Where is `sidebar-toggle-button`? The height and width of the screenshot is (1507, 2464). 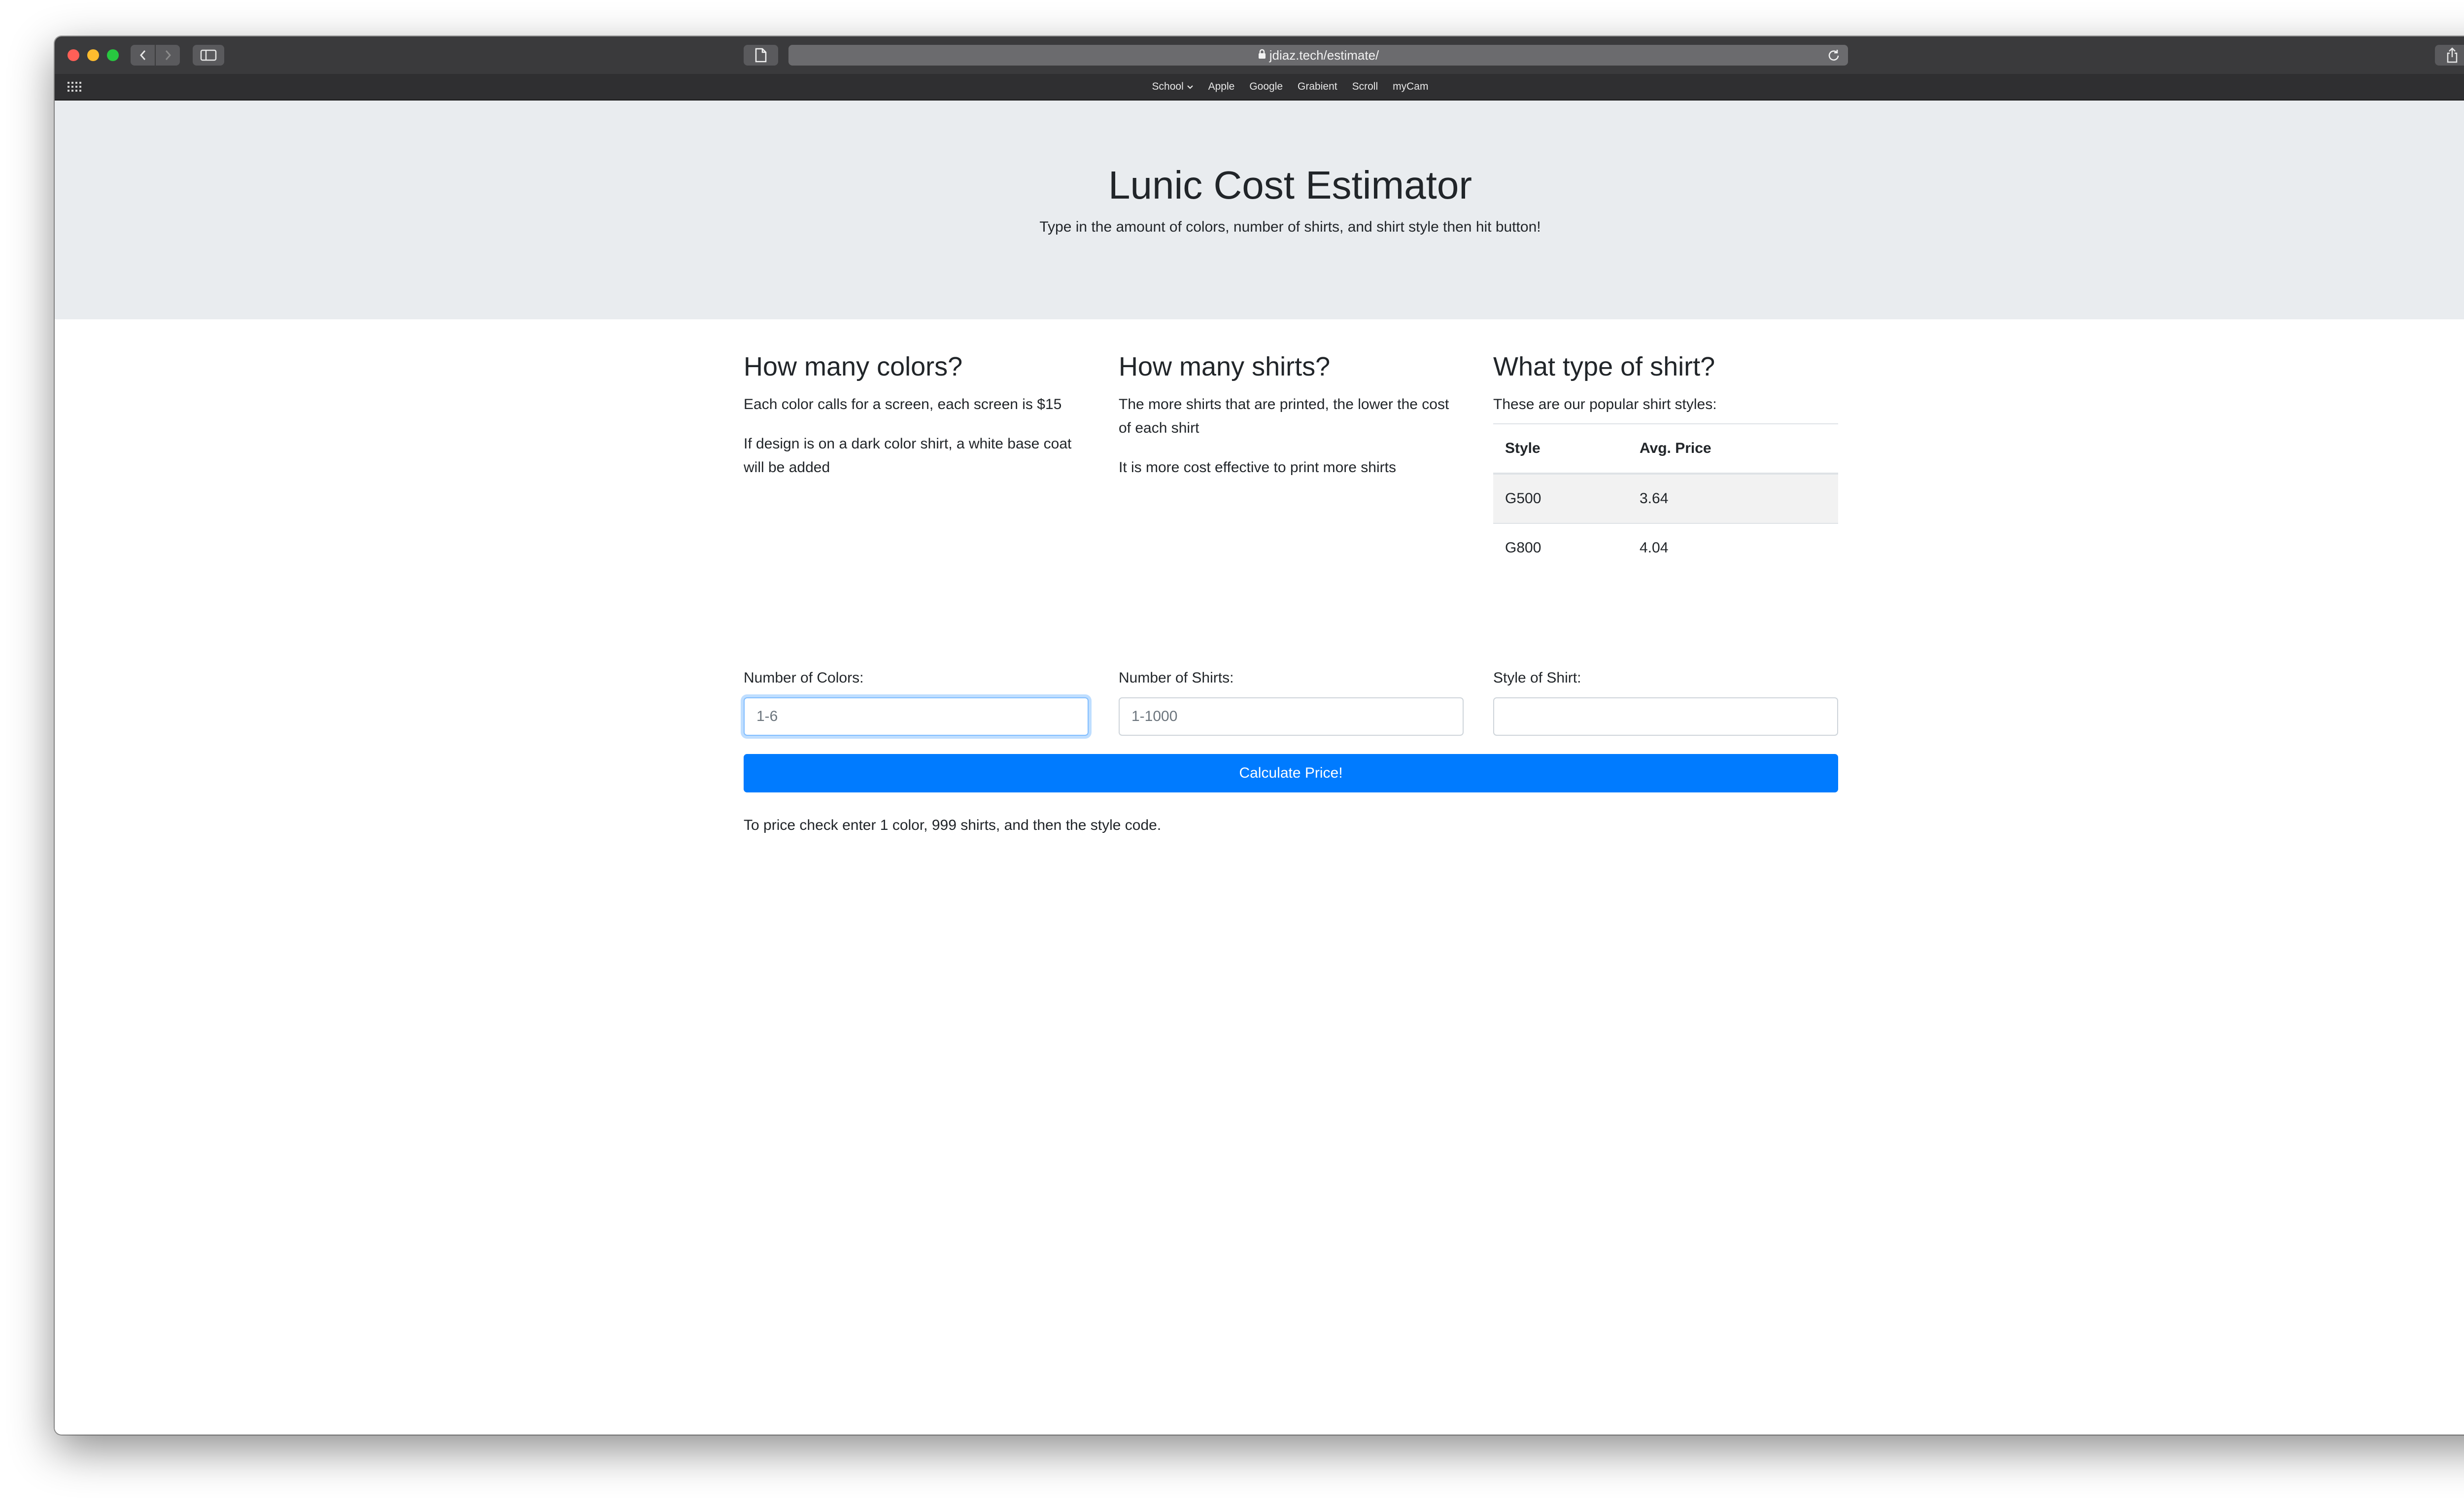
sidebar-toggle-button is located at coordinates (208, 55).